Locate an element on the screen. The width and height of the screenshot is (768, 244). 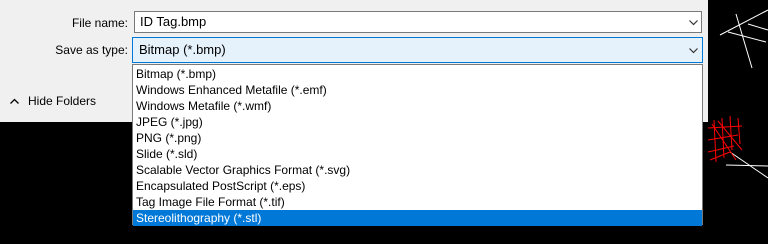
file-type-option: Windows Enhanced Metafile (*.emf) is located at coordinates (417, 90).